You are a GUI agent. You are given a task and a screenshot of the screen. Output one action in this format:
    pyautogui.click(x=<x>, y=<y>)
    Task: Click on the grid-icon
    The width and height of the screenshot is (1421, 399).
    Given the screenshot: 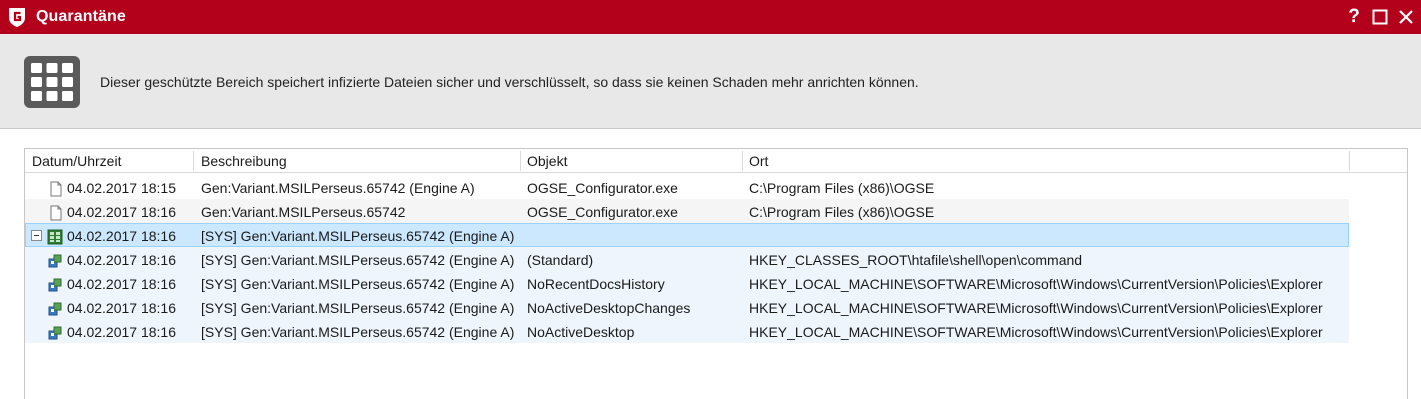 What is the action you would take?
    pyautogui.click(x=52, y=82)
    